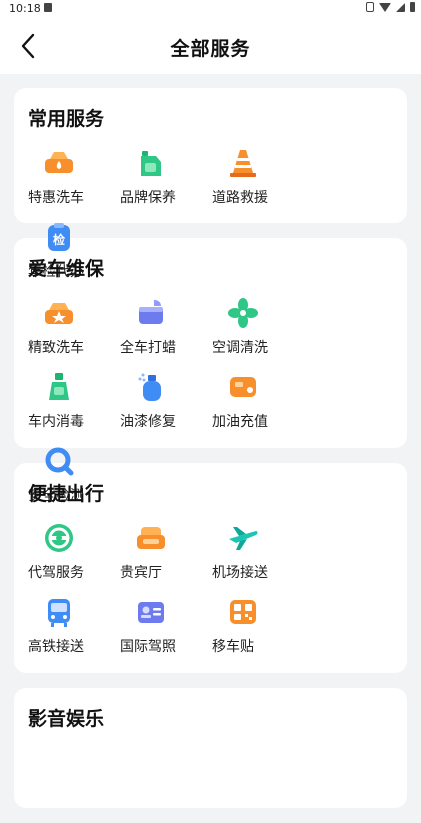 The height and width of the screenshot is (823, 421). Describe the element at coordinates (385, 7) in the screenshot. I see `wifi-icon` at that location.